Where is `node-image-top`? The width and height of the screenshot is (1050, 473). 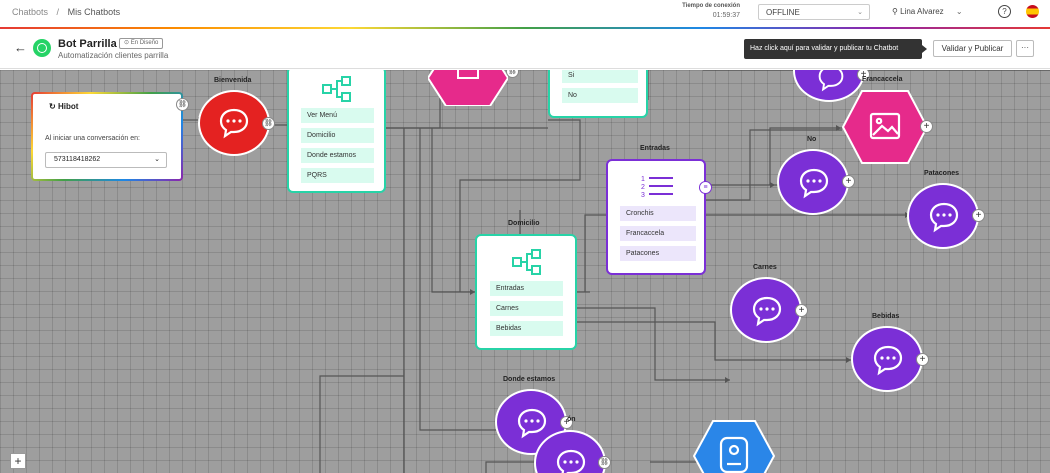 node-image-top is located at coordinates (468, 88).